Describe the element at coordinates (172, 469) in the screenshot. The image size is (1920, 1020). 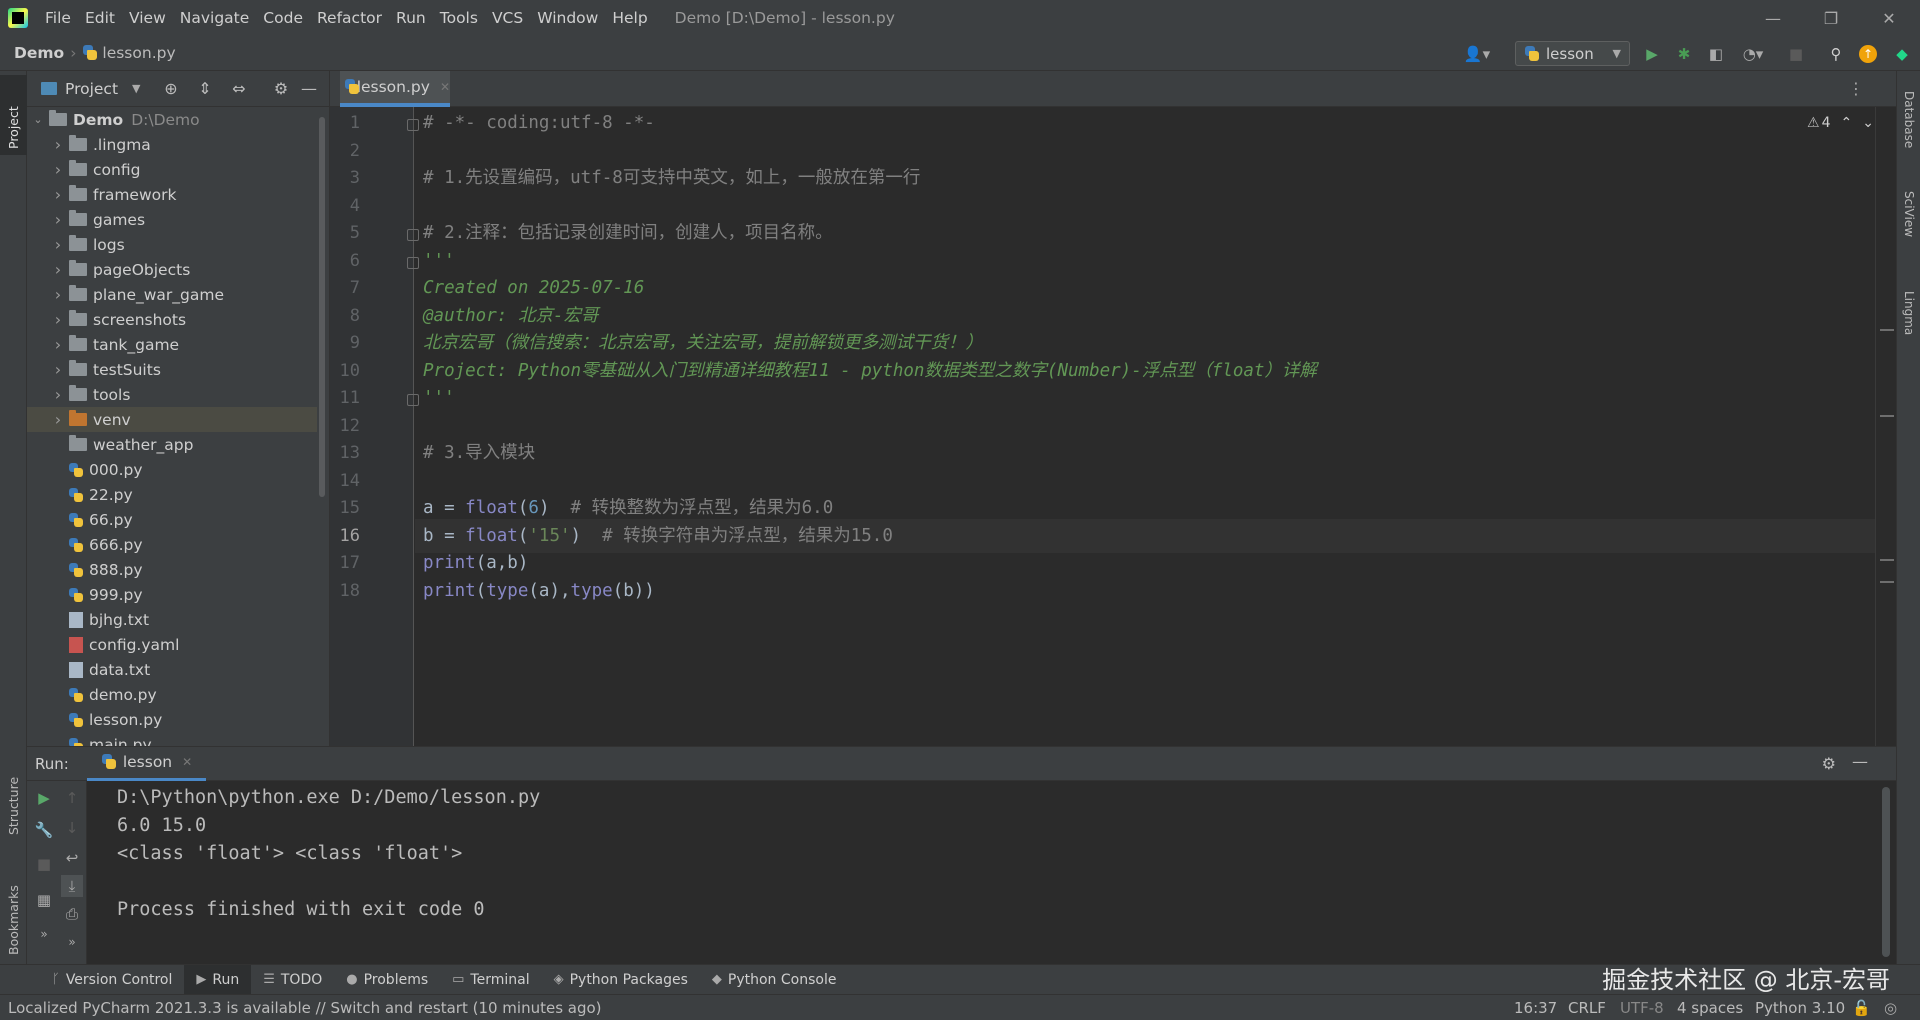
I see `tree-item: 000.py` at that location.